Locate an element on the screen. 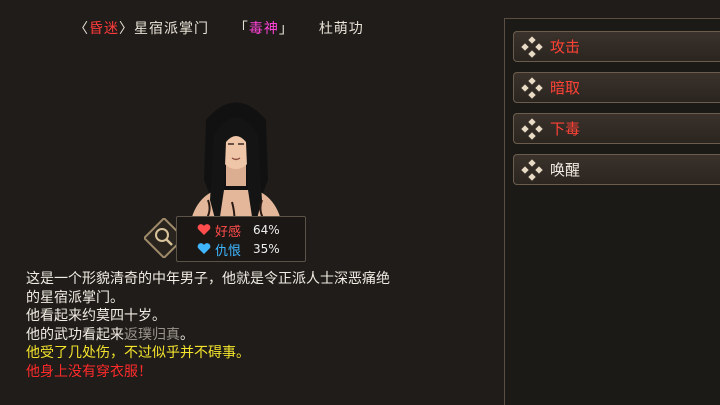 The image size is (720, 405). wake-label: 唤醒 is located at coordinates (565, 170).